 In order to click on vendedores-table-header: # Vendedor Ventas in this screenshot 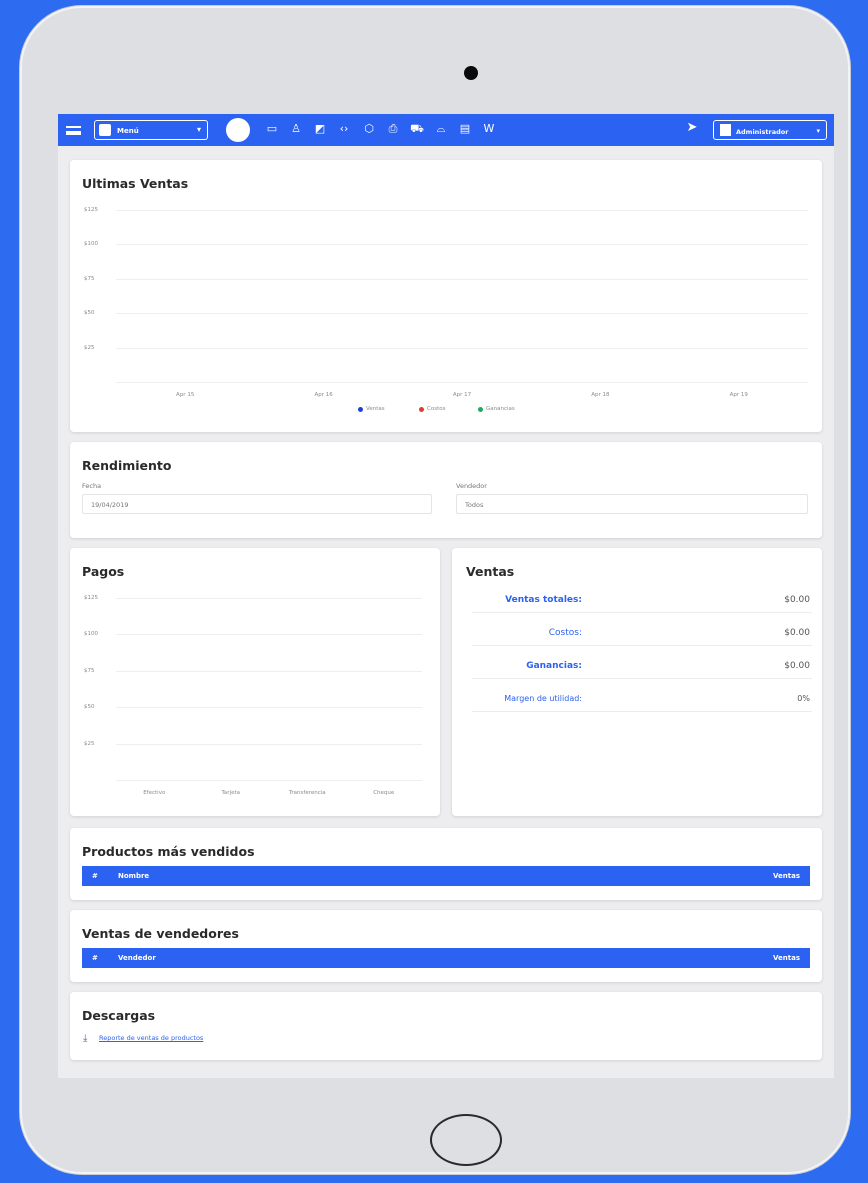, I will do `click(446, 958)`.